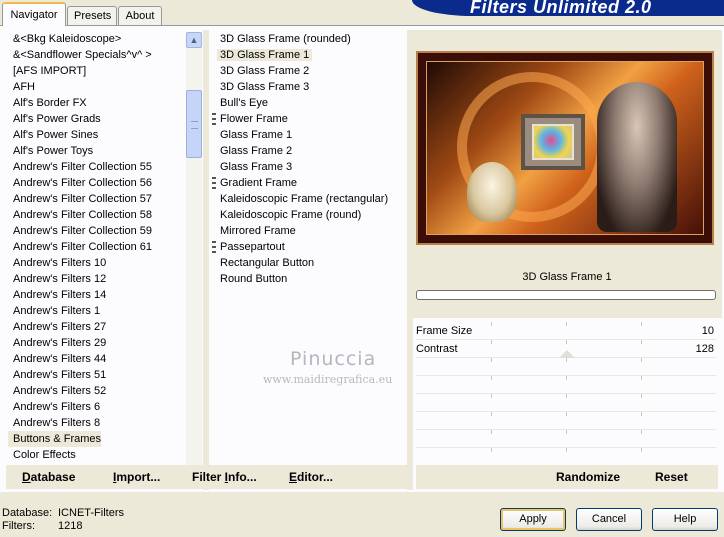  What do you see at coordinates (140, 15) in the screenshot?
I see `tab-about: About` at bounding box center [140, 15].